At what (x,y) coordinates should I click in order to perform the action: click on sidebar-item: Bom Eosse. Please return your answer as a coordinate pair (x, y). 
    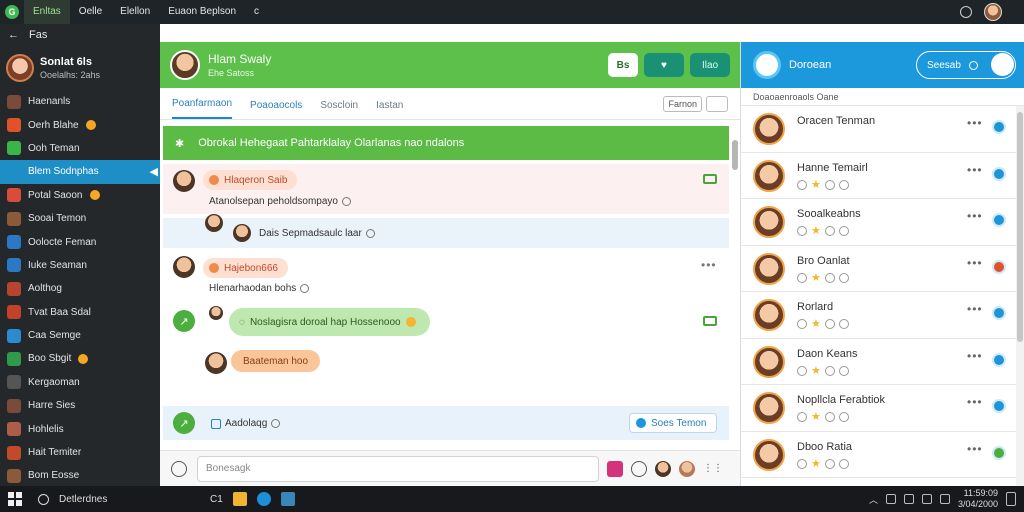
    Looking at the image, I should click on (80, 475).